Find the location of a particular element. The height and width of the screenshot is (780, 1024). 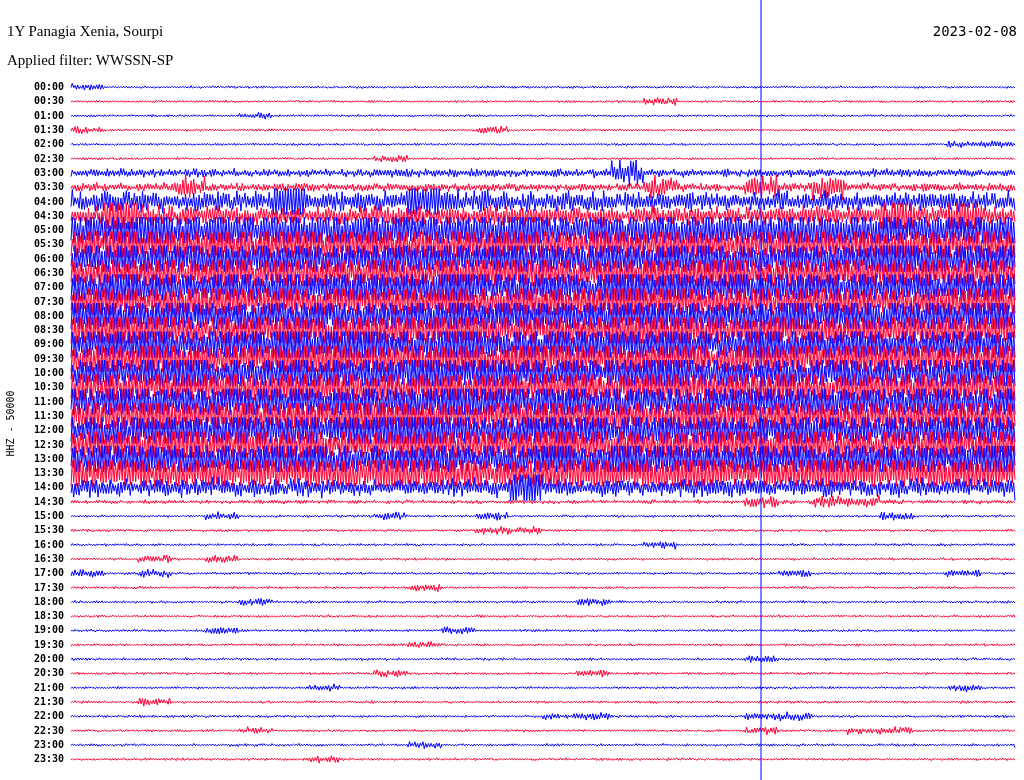

time-label: 19:00 is located at coordinates (48, 630).